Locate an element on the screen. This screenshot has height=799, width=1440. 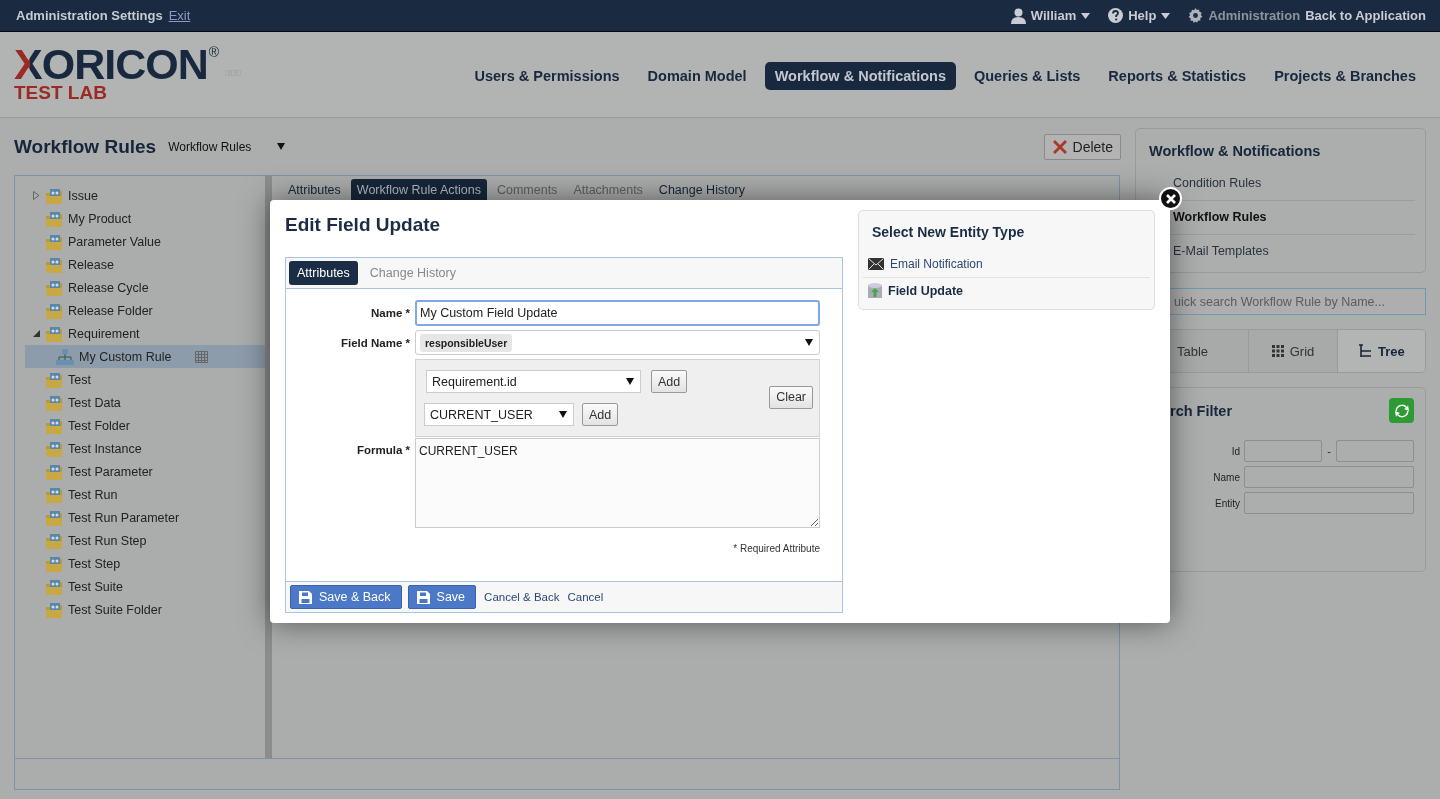
administration-link: Administration is located at coordinates (1244, 15).